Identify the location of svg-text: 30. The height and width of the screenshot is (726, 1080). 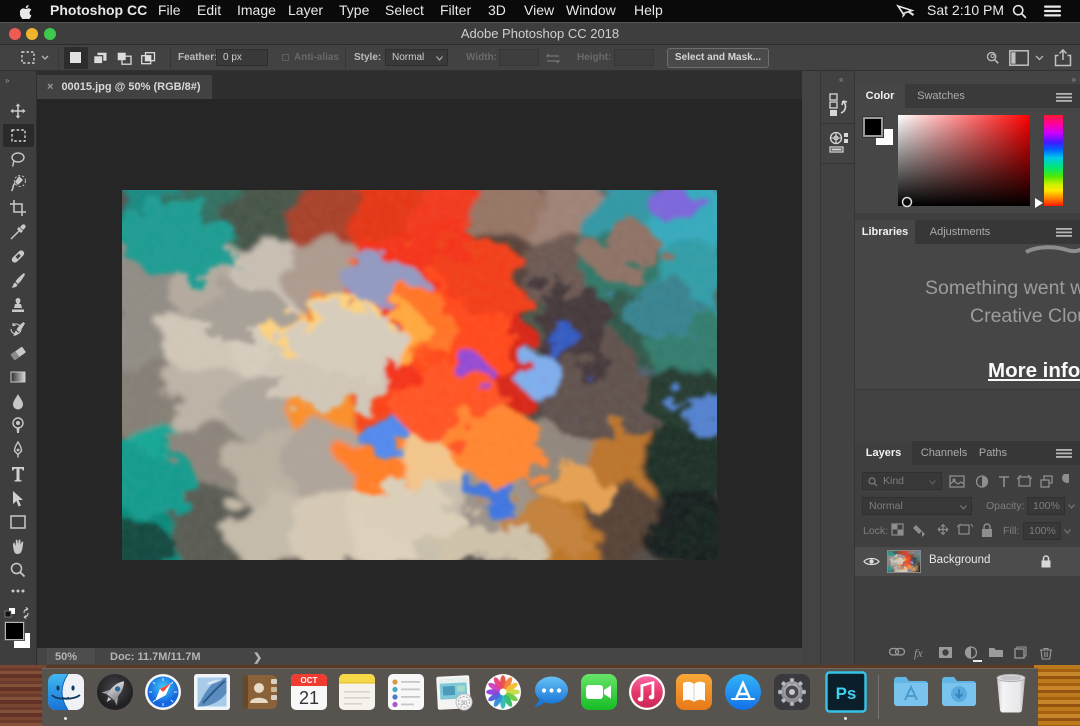
(464, 704).